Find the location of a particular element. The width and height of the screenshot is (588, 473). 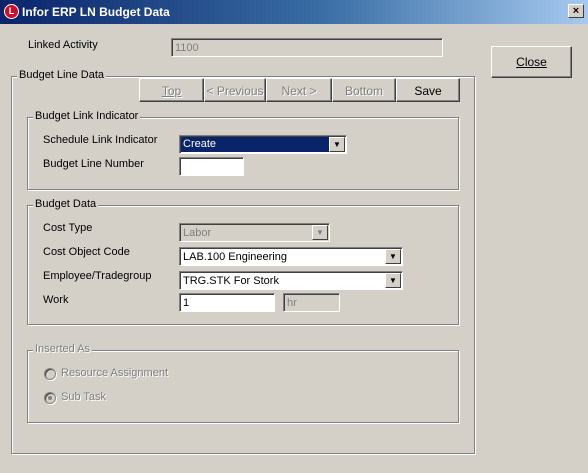

inserted-as-legend: Inserted As is located at coordinates (63, 349).